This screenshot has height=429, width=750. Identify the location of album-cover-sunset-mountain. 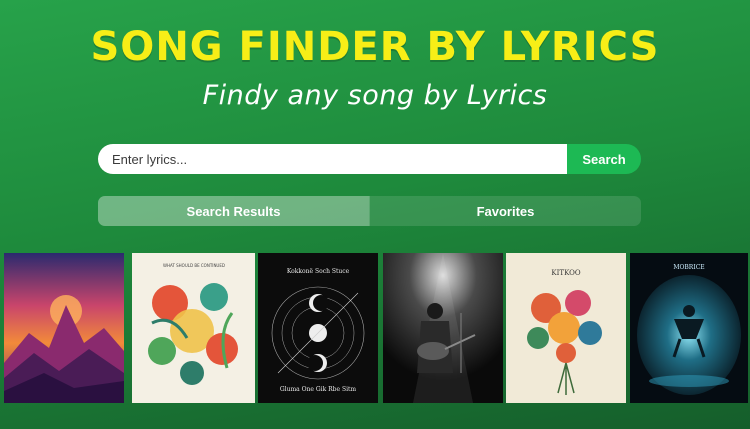
(64, 328).